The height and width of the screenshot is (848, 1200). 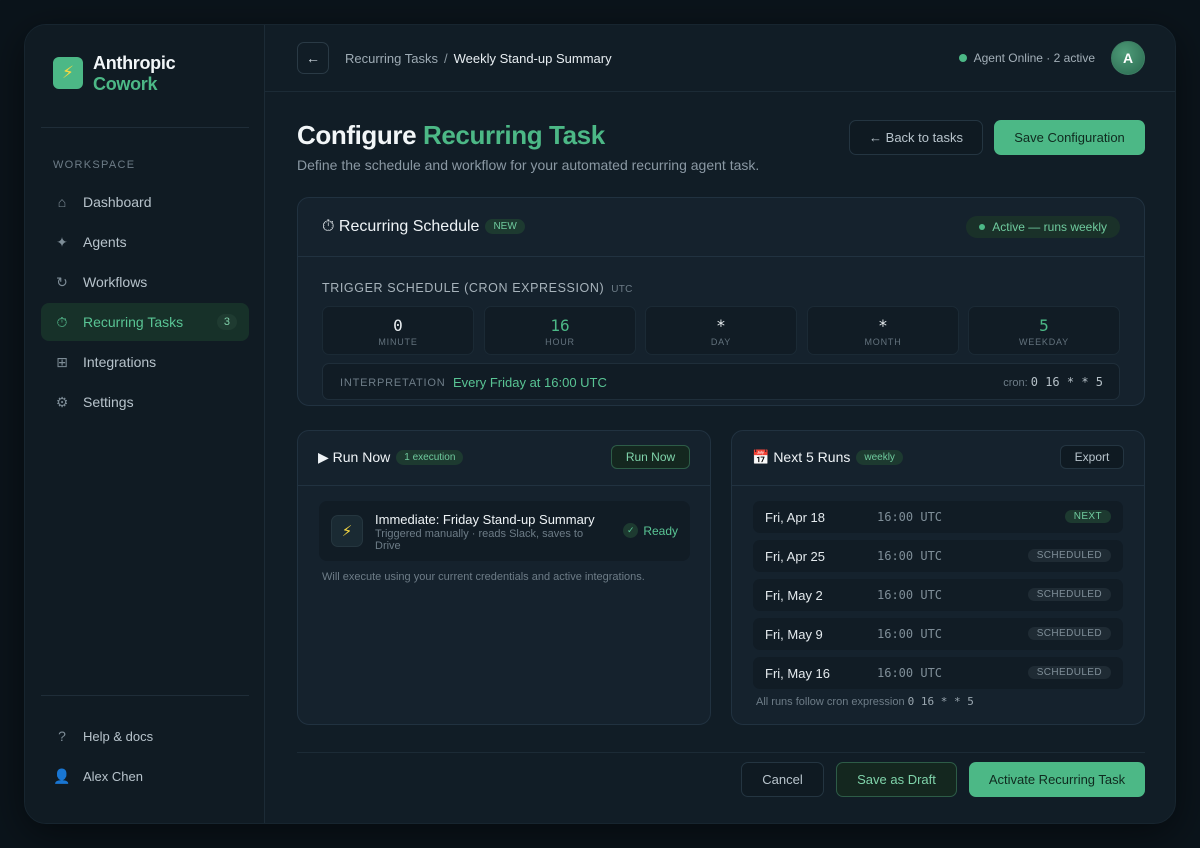 I want to click on page-title-accent: Recurring Task, so click(x=514, y=135).